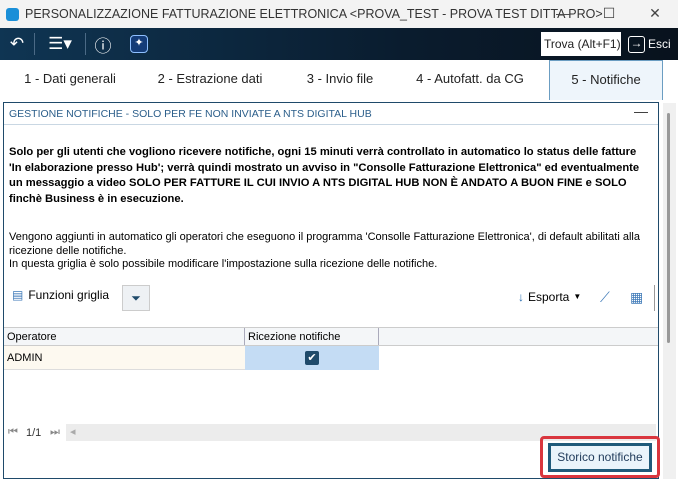 This screenshot has width=678, height=484. What do you see at coordinates (331, 298) in the screenshot?
I see `grid-toolbar: ▤ Funzioni griglia ⏷ ↓ Esporta ▼ ⟋ ▦` at bounding box center [331, 298].